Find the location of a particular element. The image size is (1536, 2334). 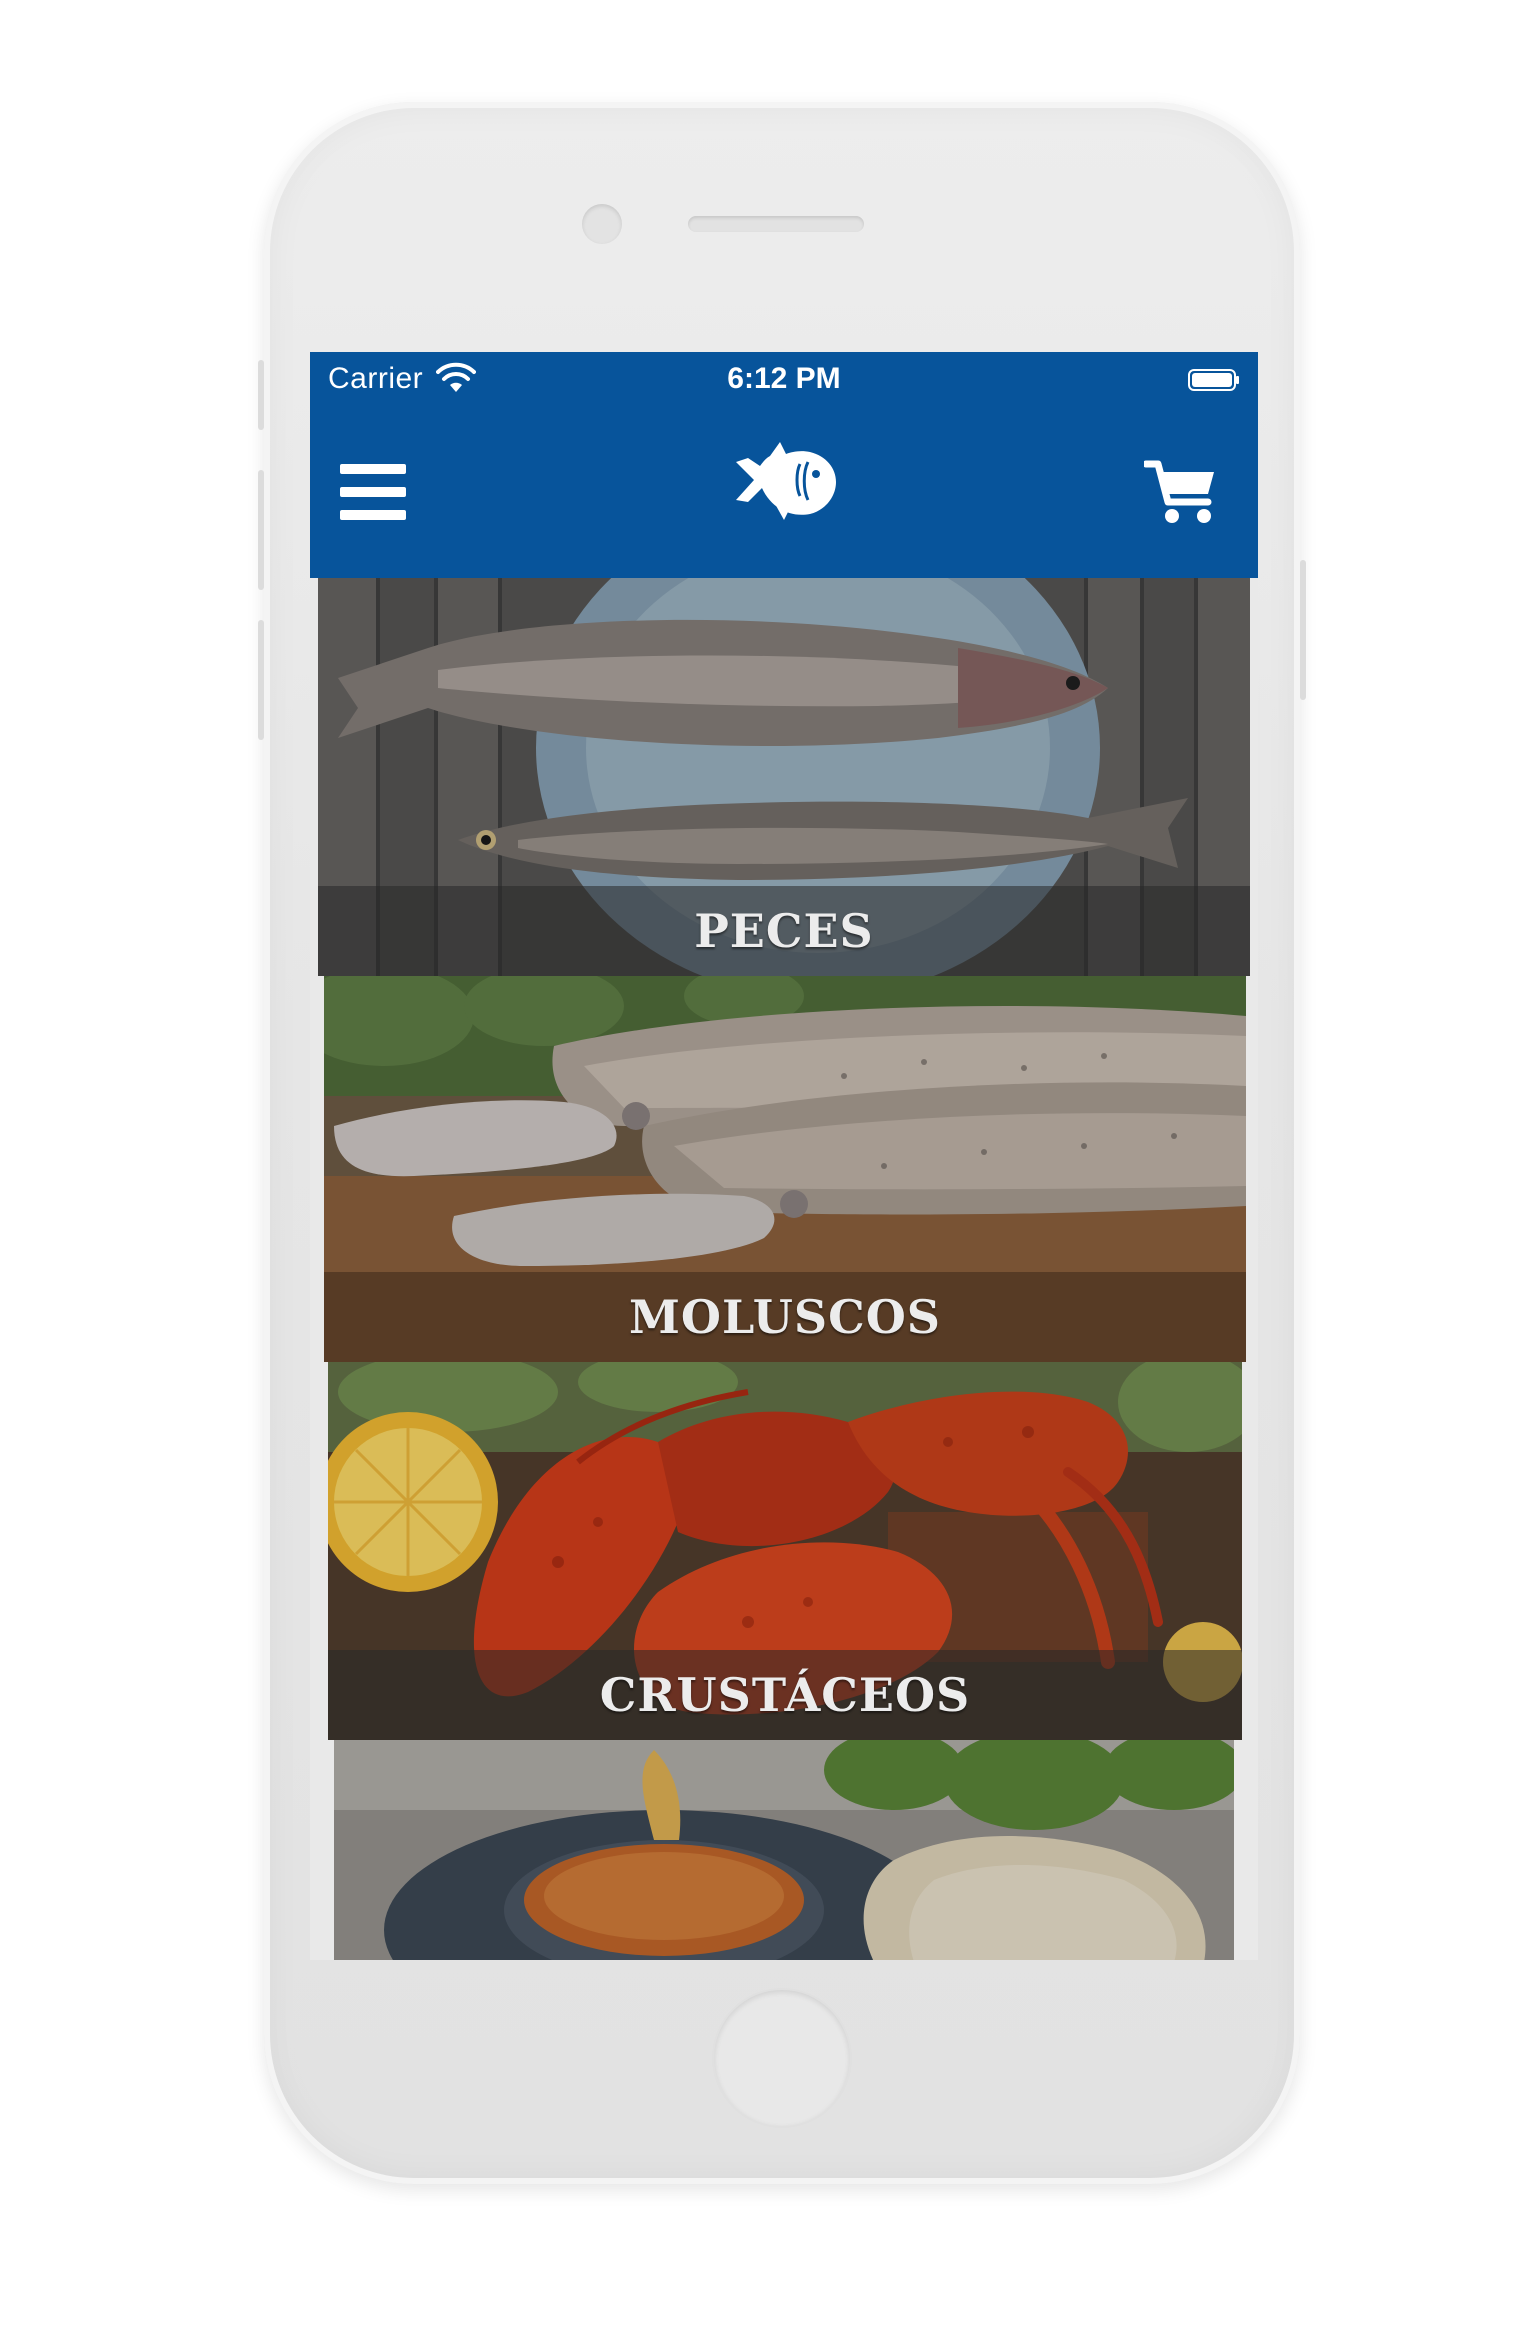

category-label: MOLUSCOS is located at coordinates (785, 1317).